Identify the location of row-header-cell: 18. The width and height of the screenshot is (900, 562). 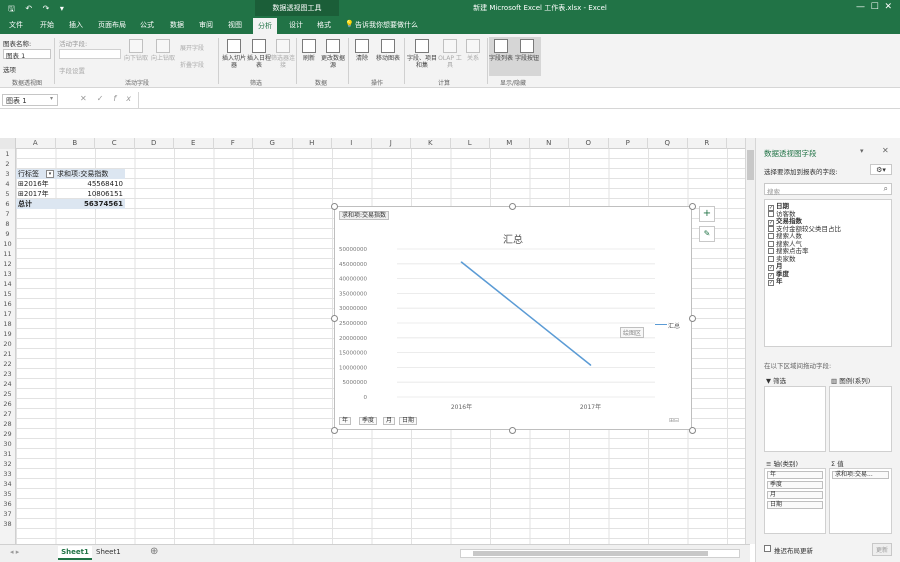
(7, 324).